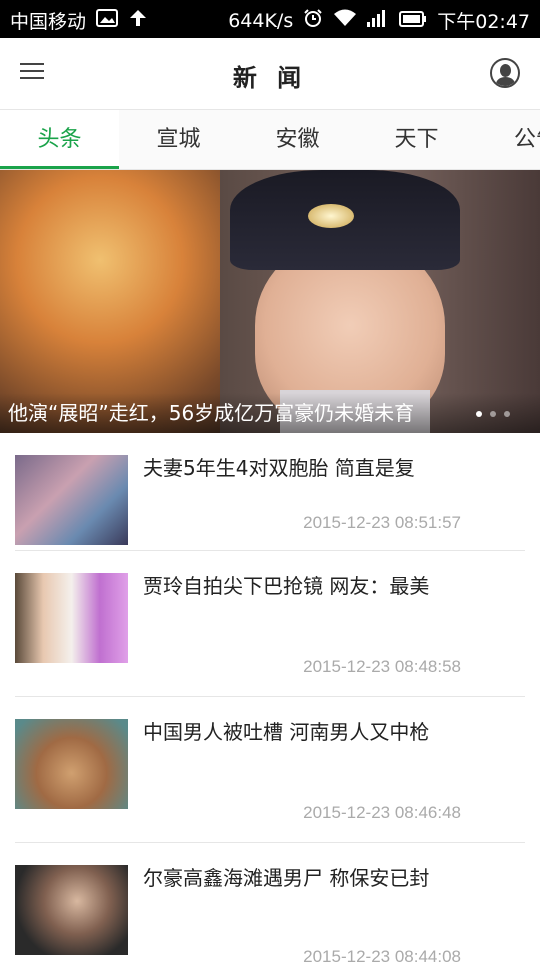 The image size is (540, 967). Describe the element at coordinates (331, 216) in the screenshot. I see `hero-image-hat-gem` at that location.